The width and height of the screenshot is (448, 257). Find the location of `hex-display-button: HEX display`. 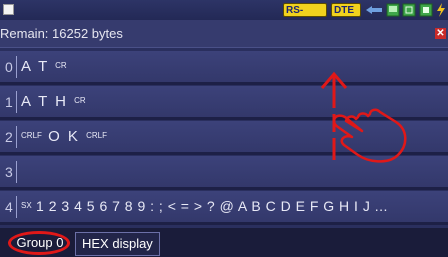

hex-display-button: HEX display is located at coordinates (117, 244).